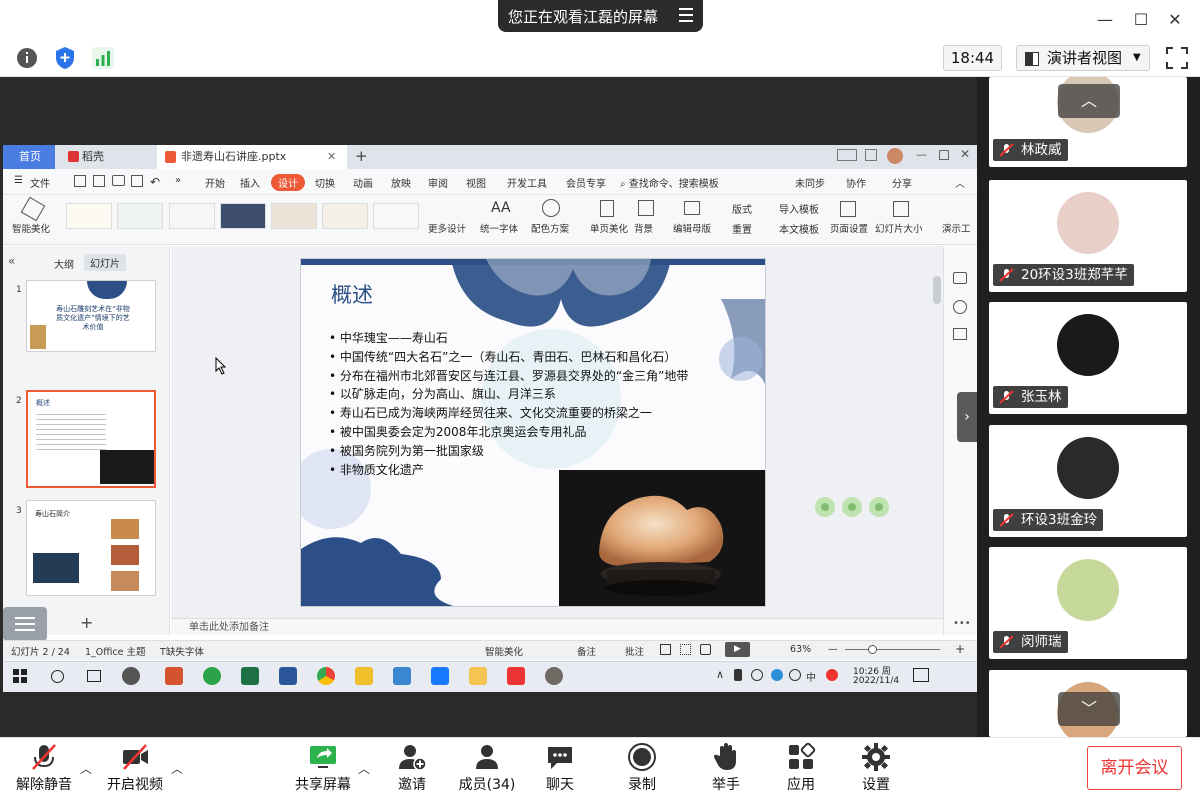  Describe the element at coordinates (669, 182) in the screenshot. I see `search-command: ⌕ 查找命令、搜索模板` at that location.